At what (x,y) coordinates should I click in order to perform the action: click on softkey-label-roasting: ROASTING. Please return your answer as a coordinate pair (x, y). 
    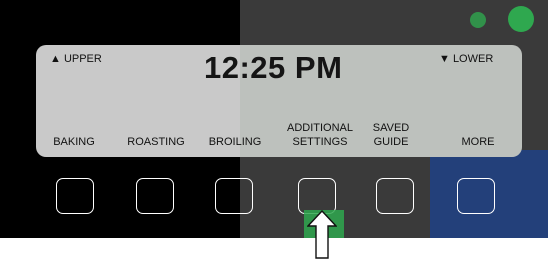
    Looking at the image, I should click on (156, 142).